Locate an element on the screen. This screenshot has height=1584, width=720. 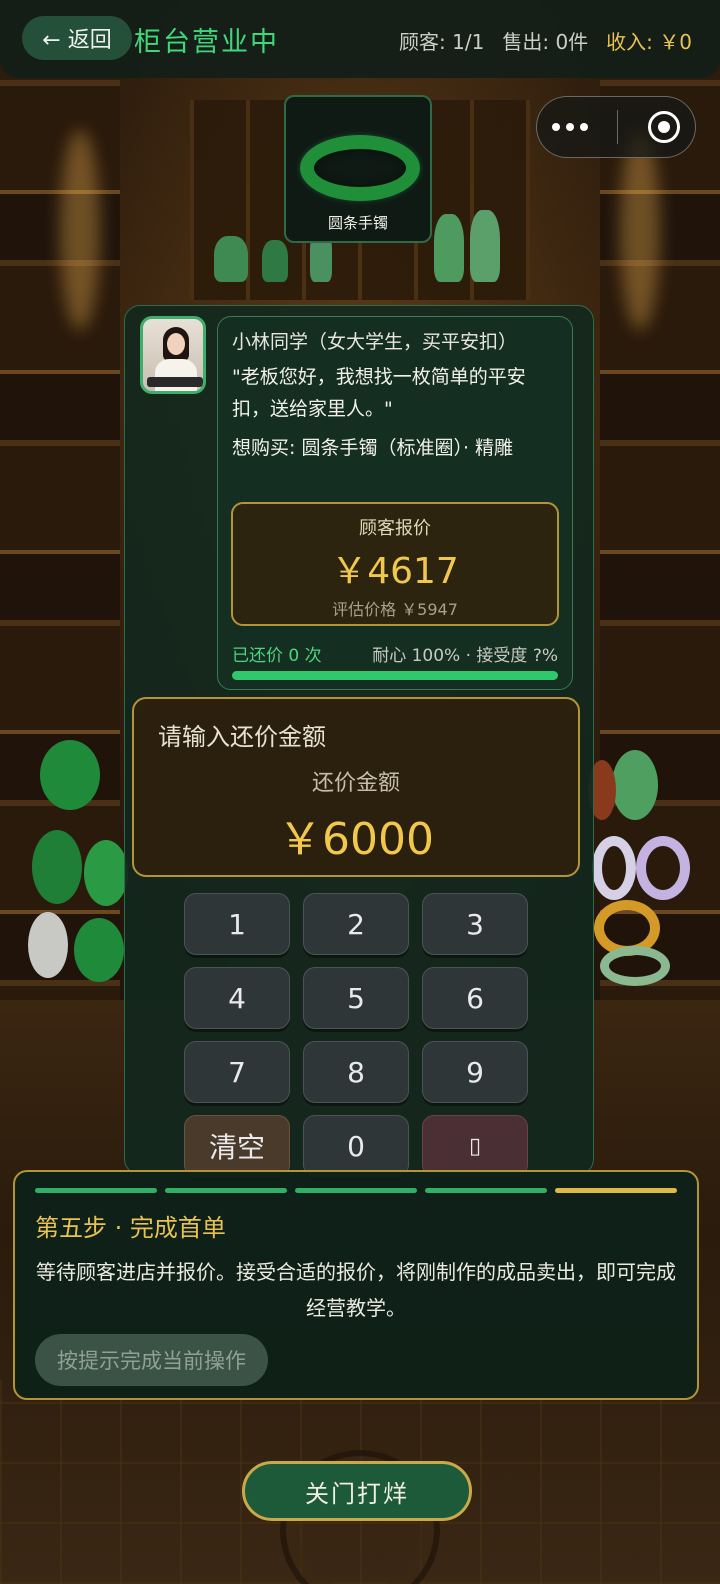
patience-bar-fill is located at coordinates (395, 675).